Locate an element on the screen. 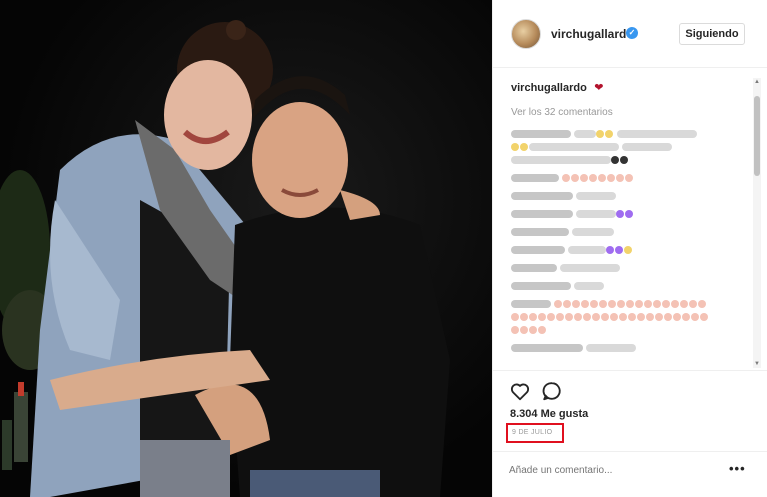  add-comment-input is located at coordinates (609, 470).